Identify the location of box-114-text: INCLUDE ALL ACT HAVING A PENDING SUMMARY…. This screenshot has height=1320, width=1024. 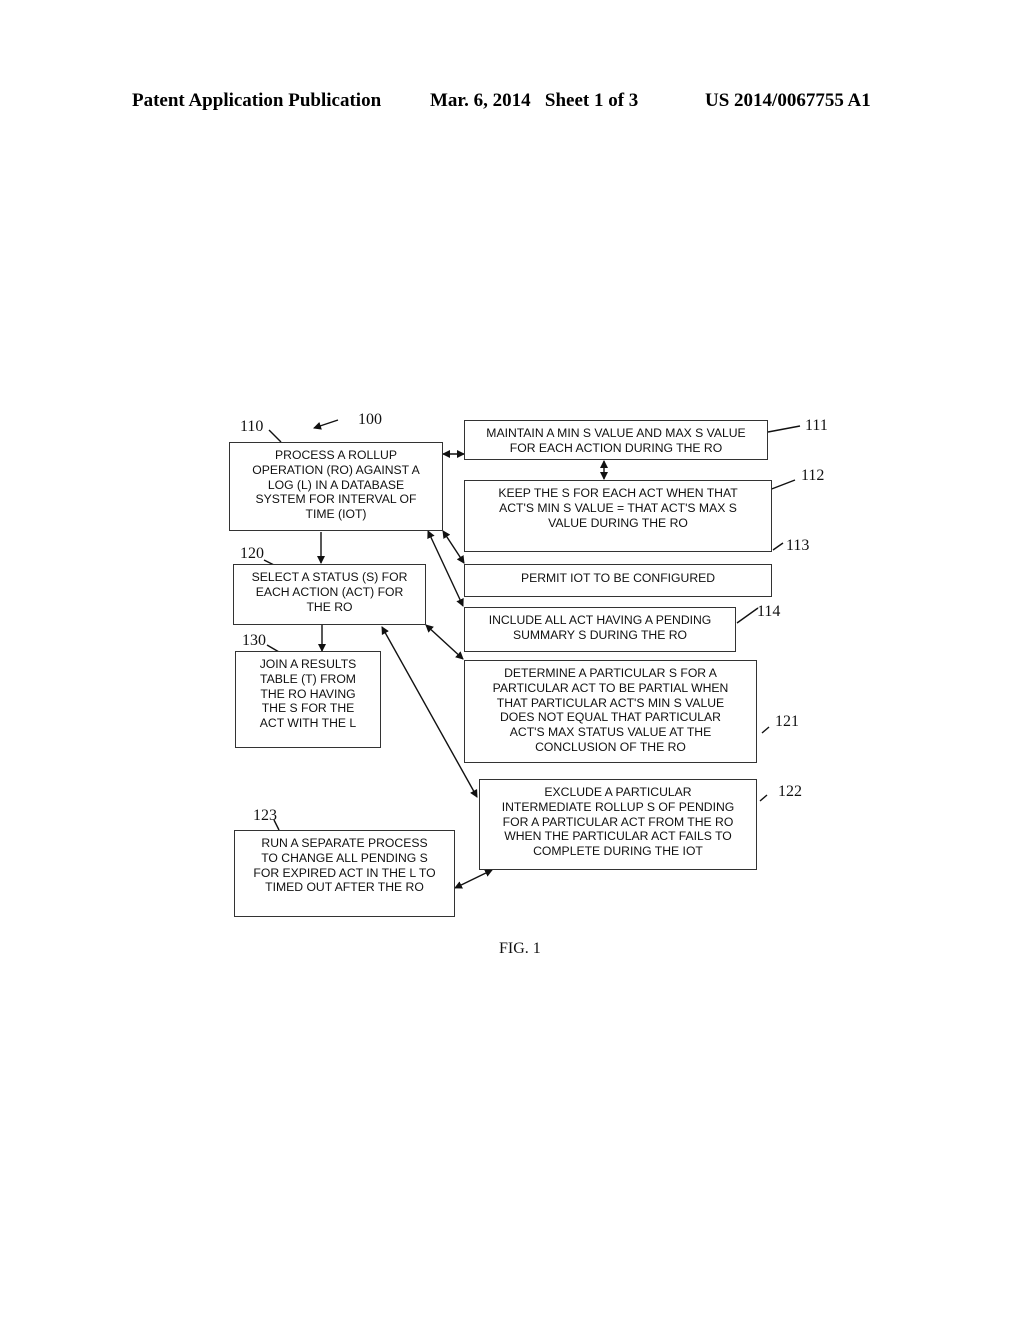
(600, 627).